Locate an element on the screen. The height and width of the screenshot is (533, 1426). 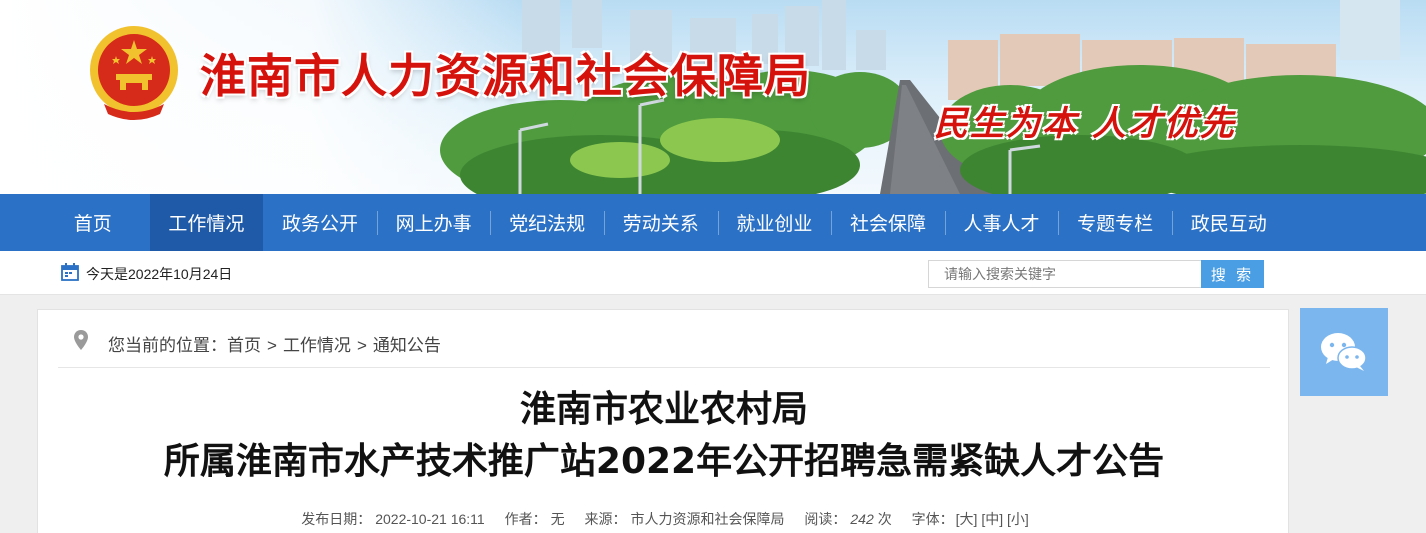
wechat-float-button is located at coordinates (1344, 352).